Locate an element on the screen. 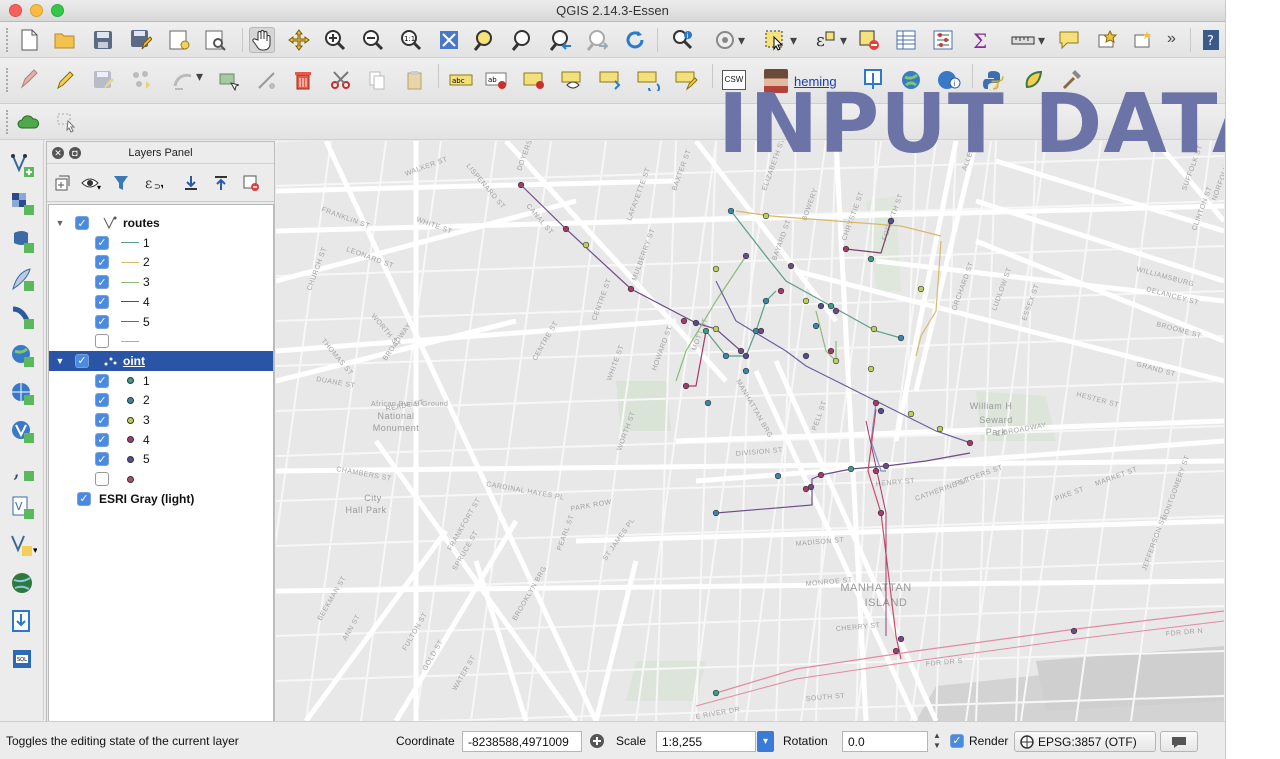 This screenshot has height=759, width=1280. layer-row: ▼ ✓ routes is located at coordinates (161, 223).